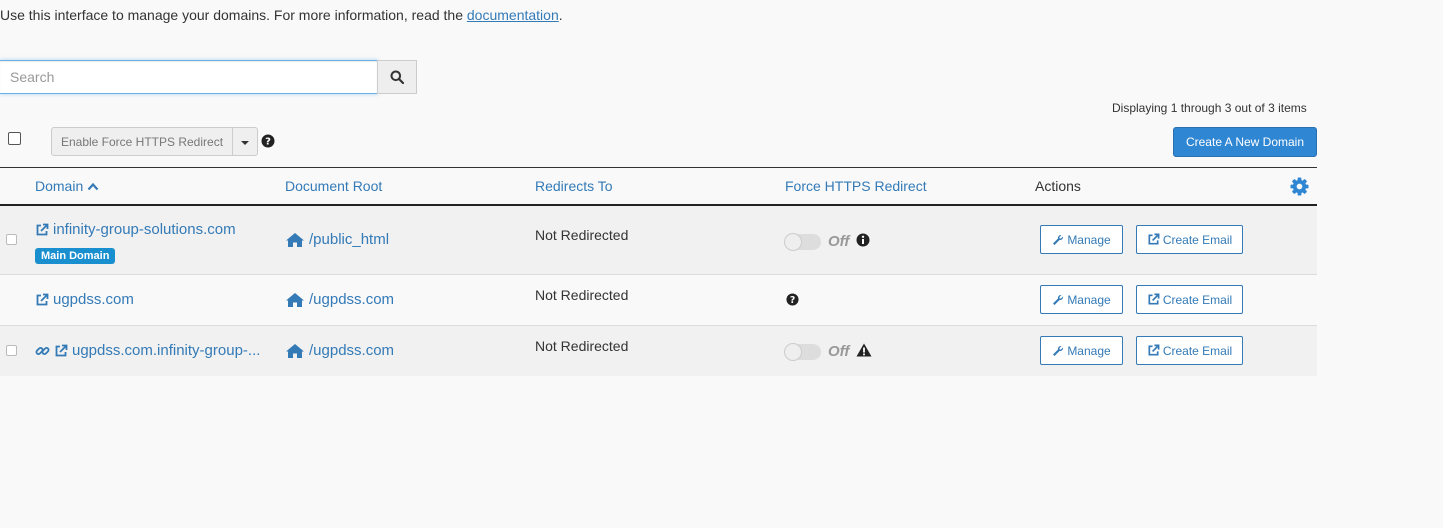  I want to click on search-icon, so click(397, 77).